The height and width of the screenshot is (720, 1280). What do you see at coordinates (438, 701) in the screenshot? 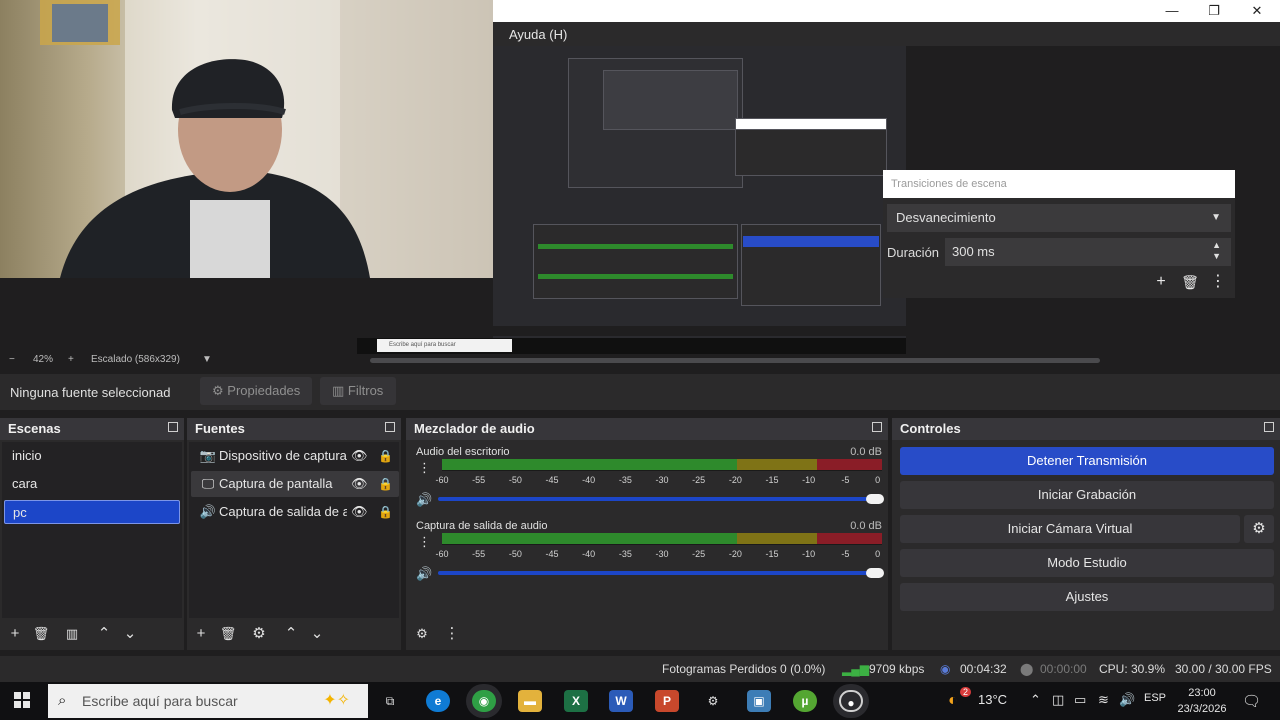
I see `edge-icon: e` at bounding box center [438, 701].